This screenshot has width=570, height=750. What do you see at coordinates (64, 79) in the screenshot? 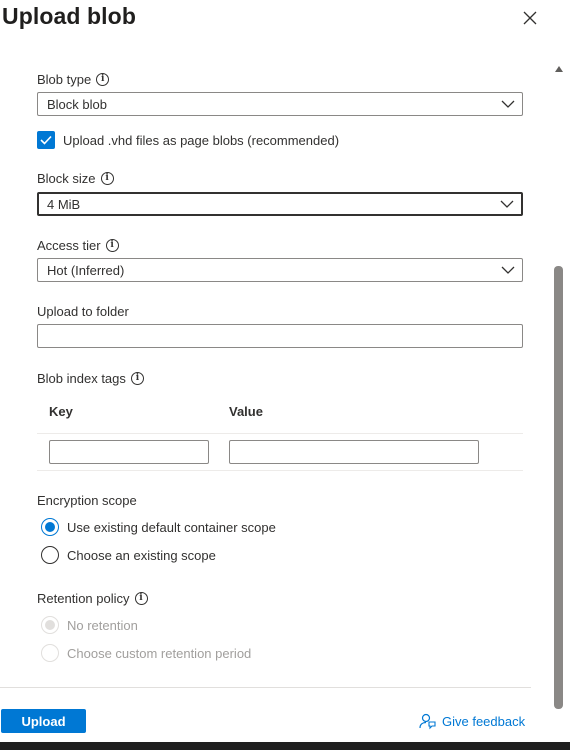
I see `blob-type-label-text: Blob type` at bounding box center [64, 79].